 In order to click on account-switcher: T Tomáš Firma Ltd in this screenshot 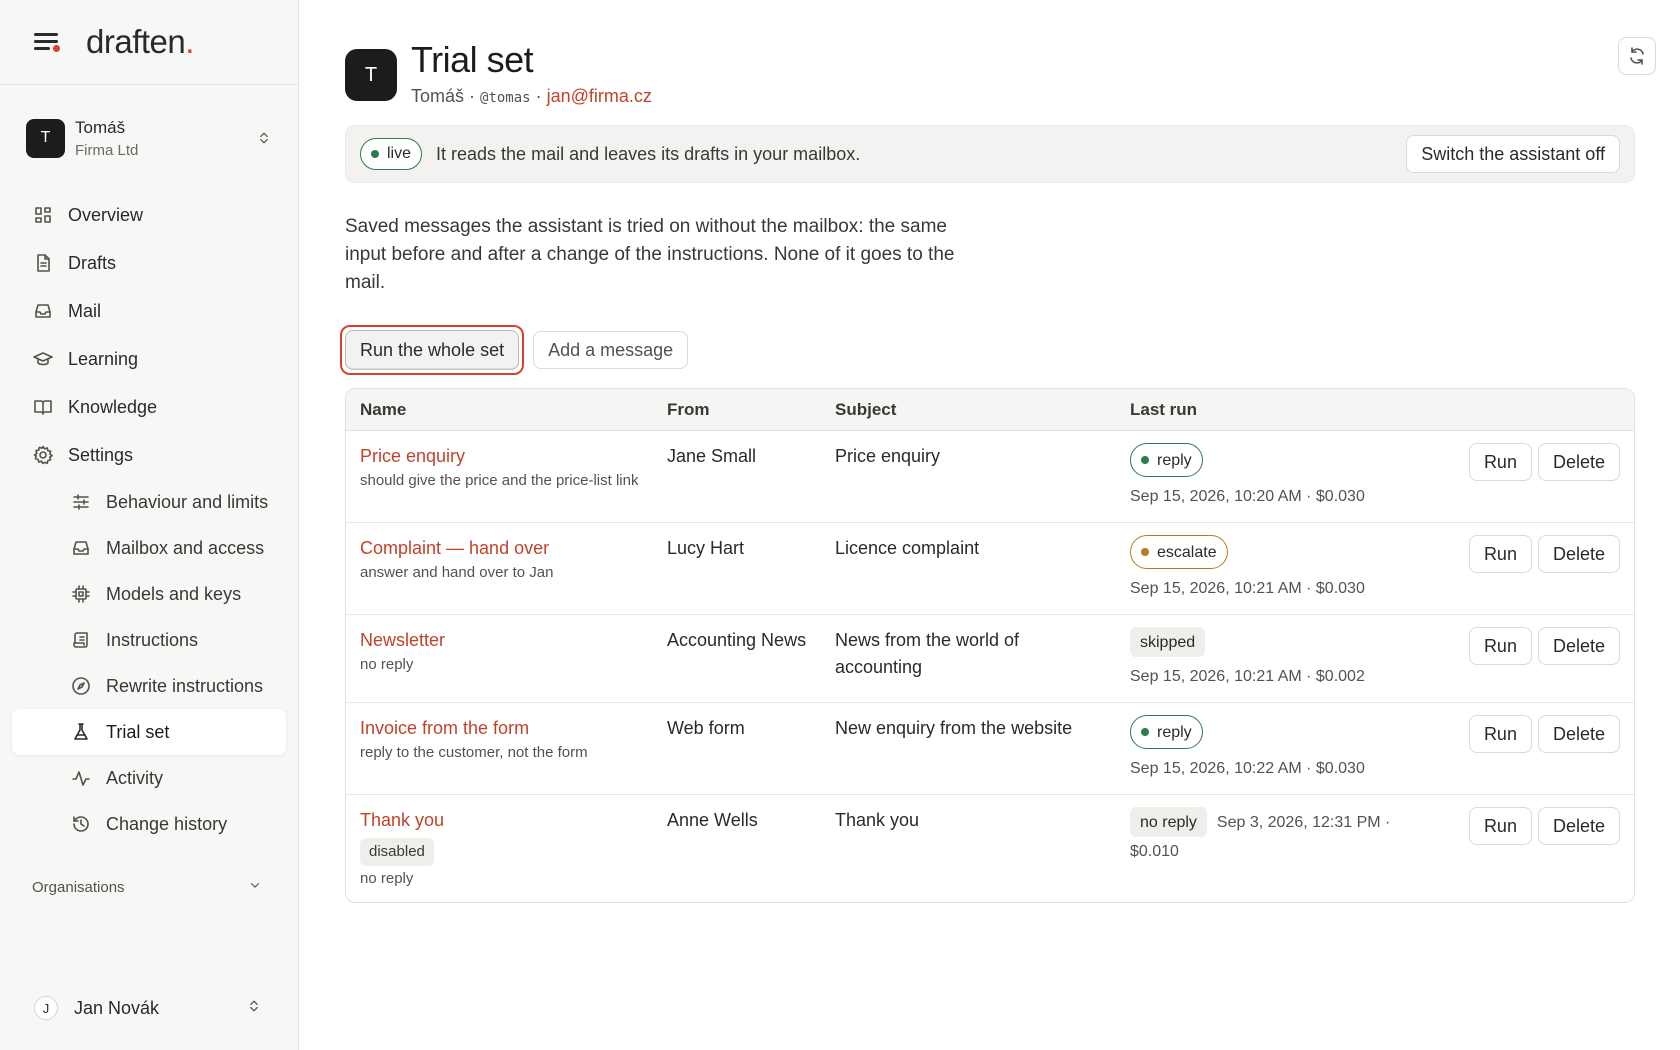, I will do `click(149, 138)`.